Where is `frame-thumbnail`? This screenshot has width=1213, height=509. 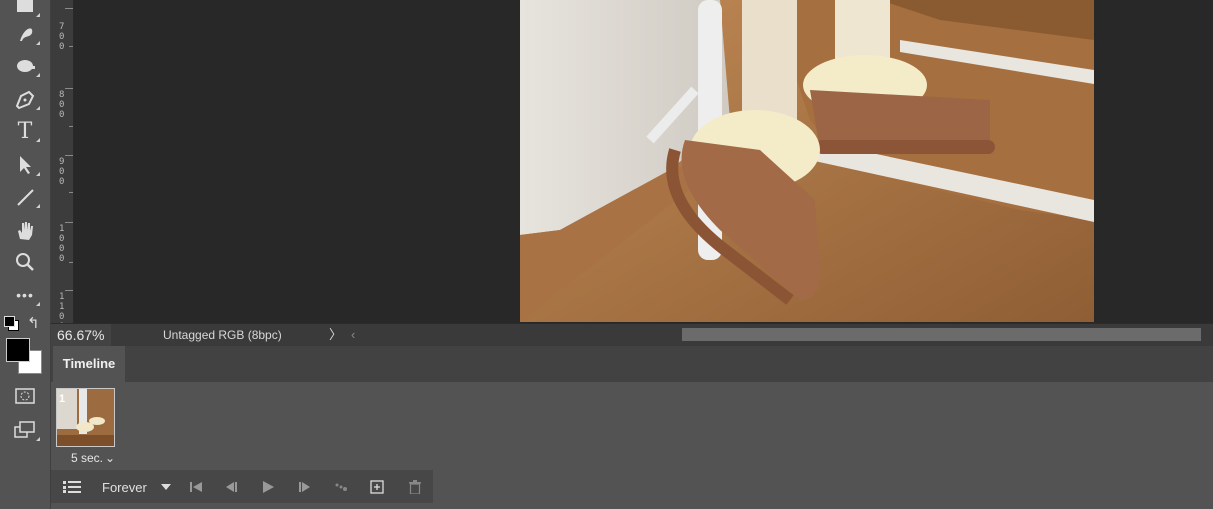 frame-thumbnail is located at coordinates (85, 417).